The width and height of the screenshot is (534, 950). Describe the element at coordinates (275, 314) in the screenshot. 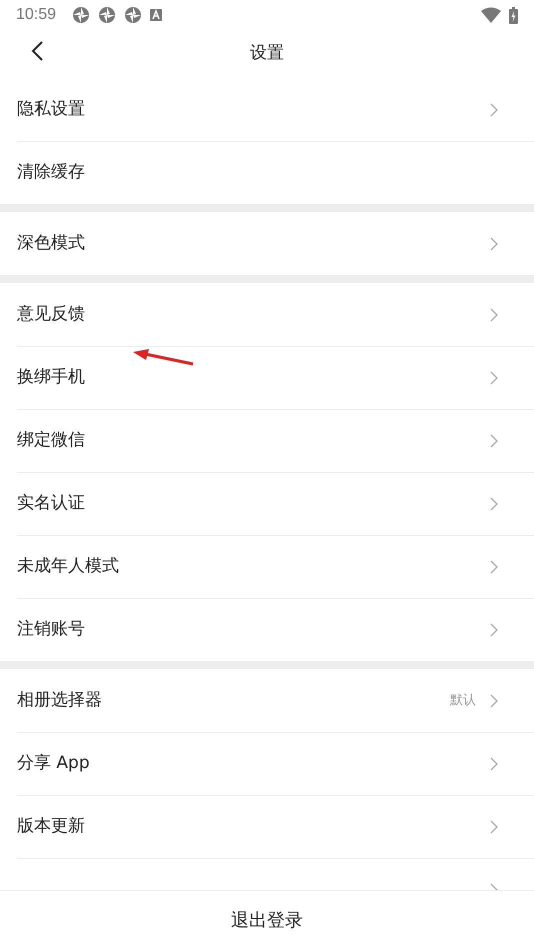

I see `settings-row: 意见反馈` at that location.